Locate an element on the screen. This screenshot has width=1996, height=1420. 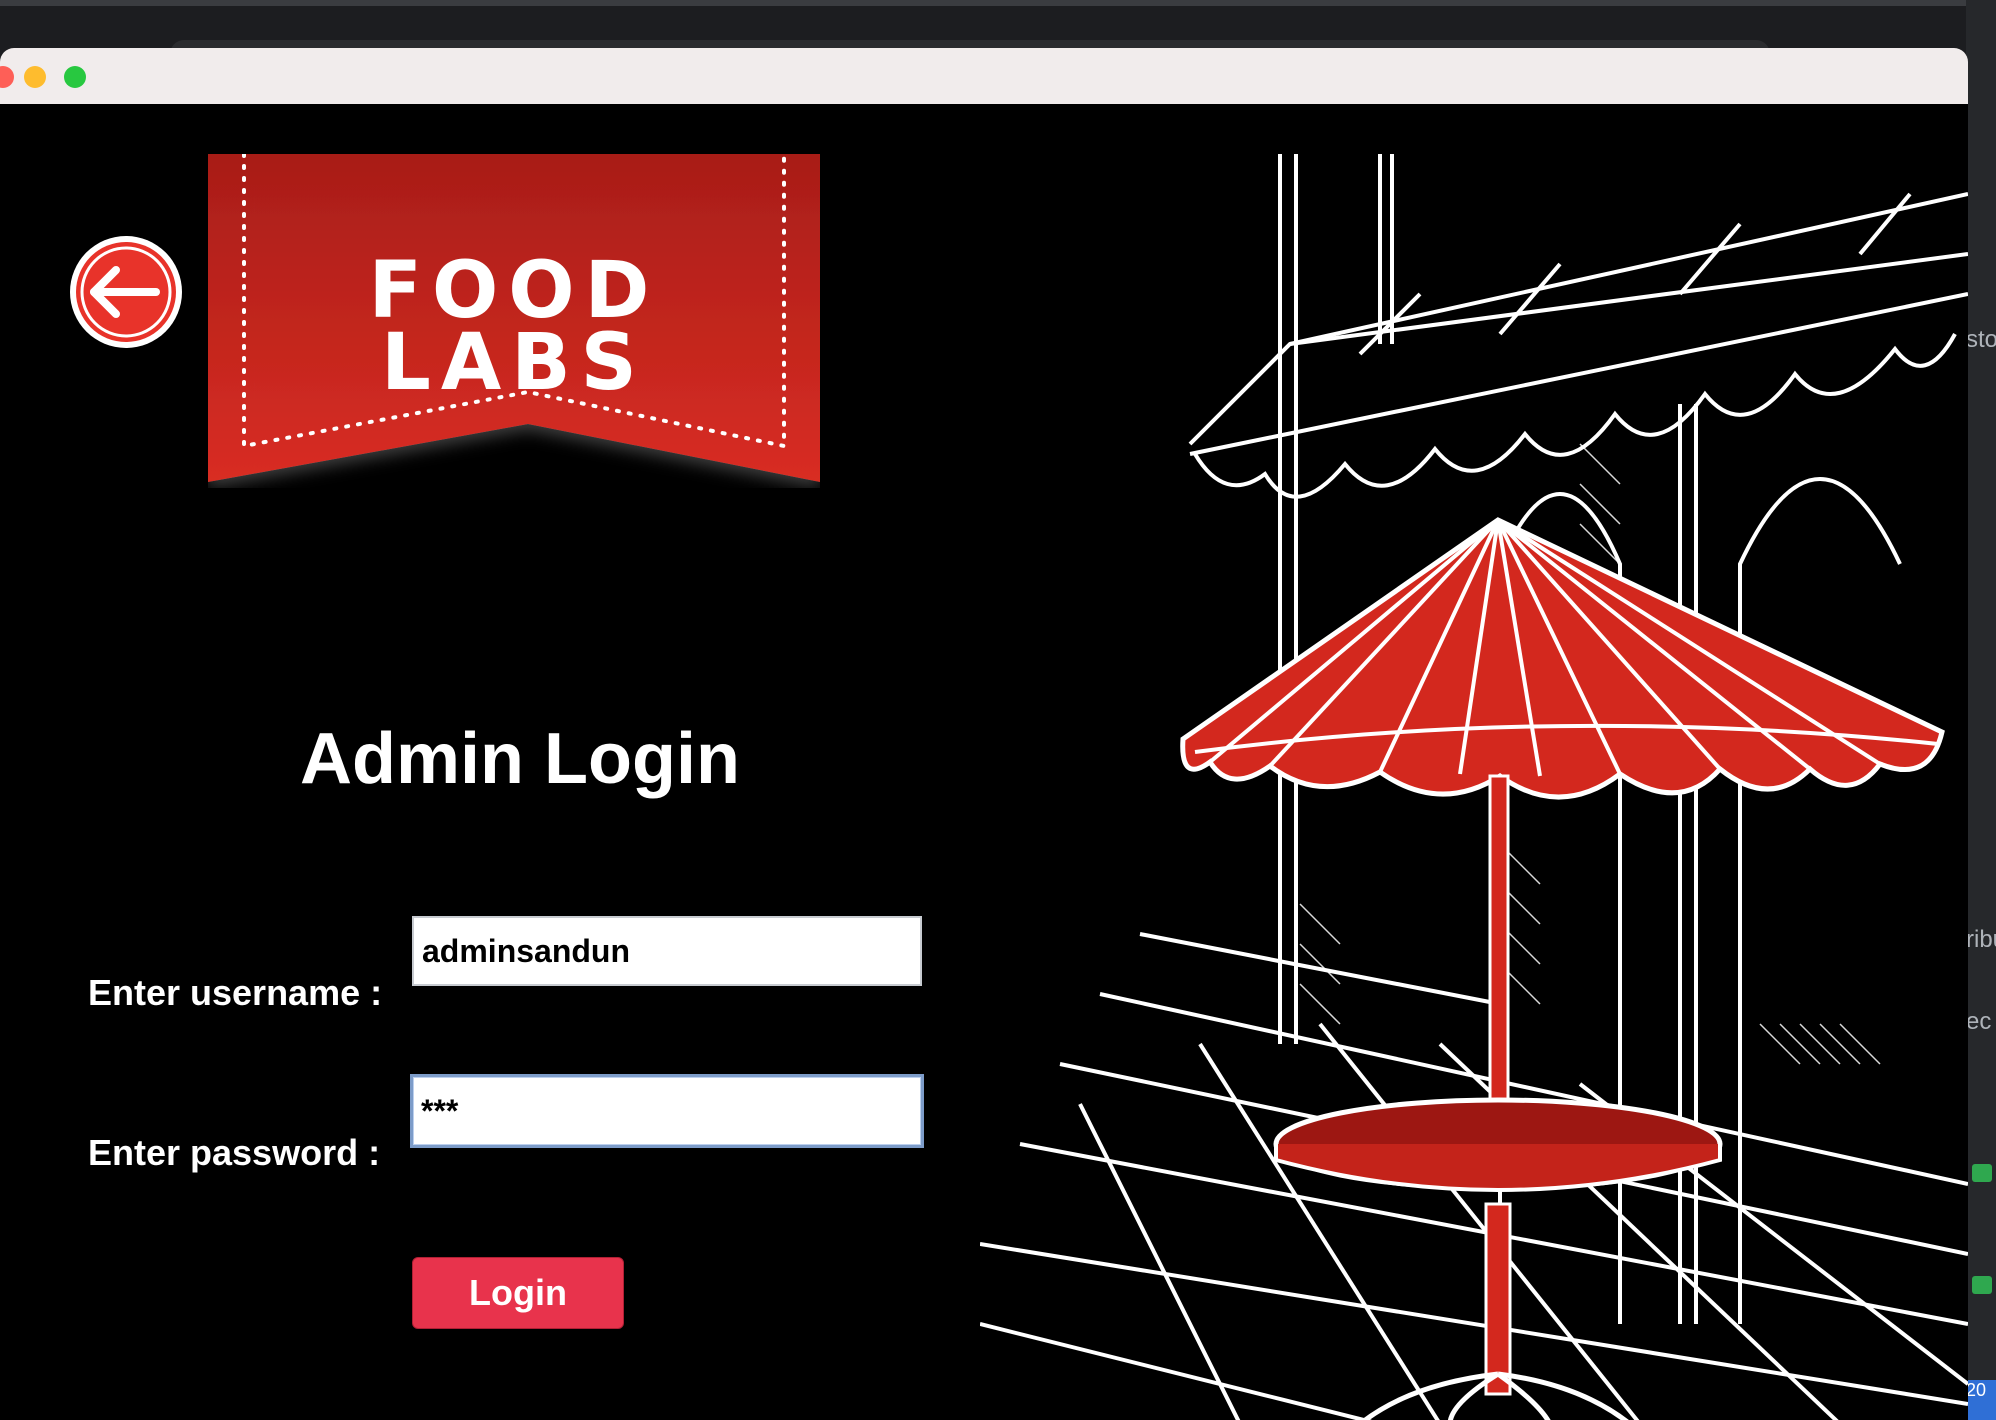
back-button is located at coordinates (126, 292).